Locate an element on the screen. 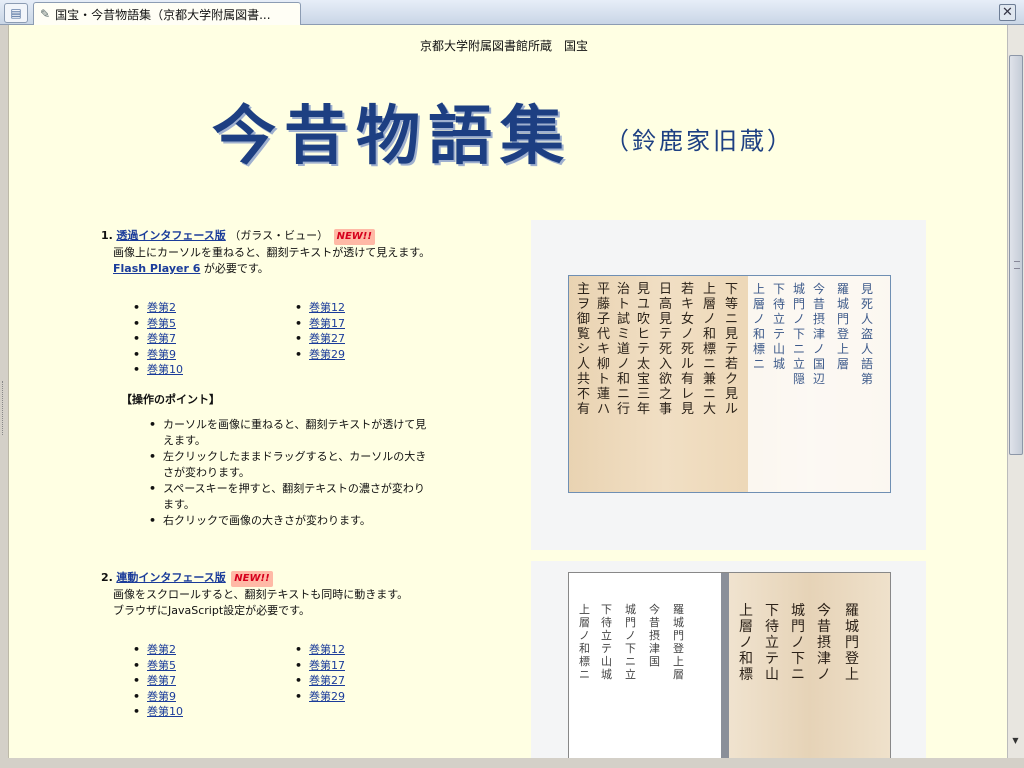  list-item: スペースキーを押すと、翻刻テキストの濃さが変わります。 is located at coordinates (288, 497).